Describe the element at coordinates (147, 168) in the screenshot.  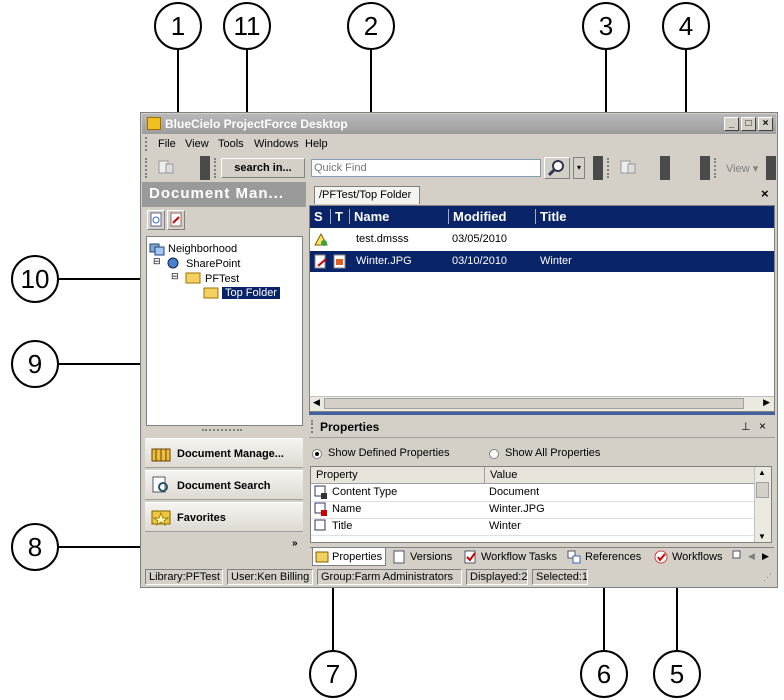
I see `toolbar-grip` at that location.